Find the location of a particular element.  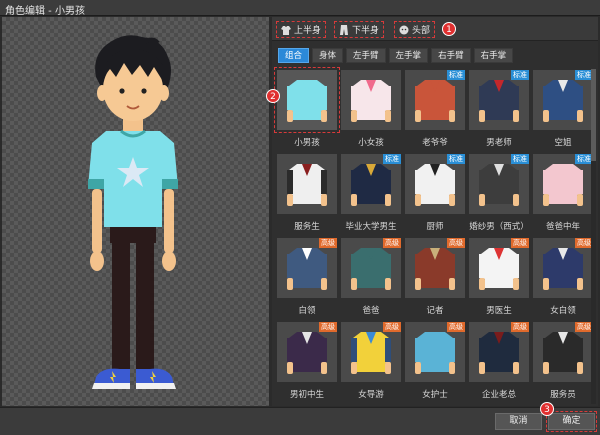

tab-head: 头部 is located at coordinates (415, 29).